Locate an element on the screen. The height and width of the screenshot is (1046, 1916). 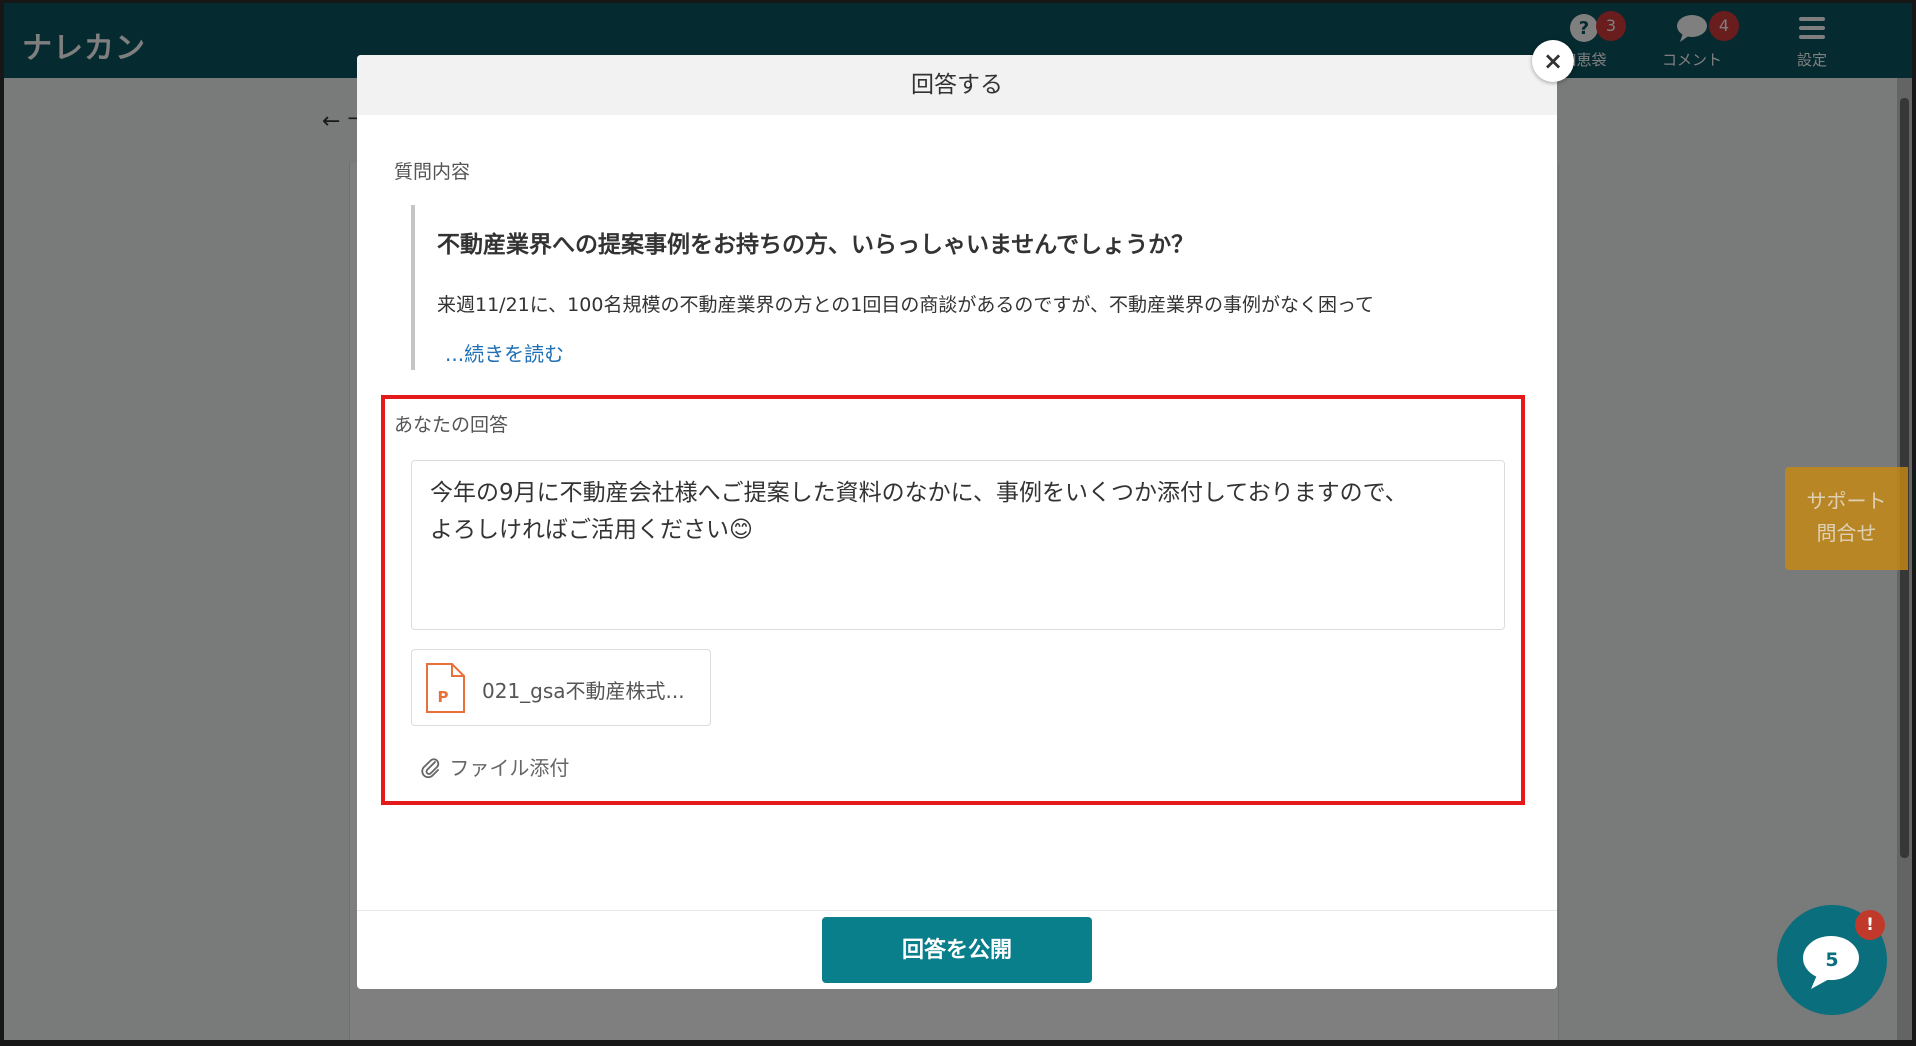
powerpoint-file-icon: P is located at coordinates (445, 688).